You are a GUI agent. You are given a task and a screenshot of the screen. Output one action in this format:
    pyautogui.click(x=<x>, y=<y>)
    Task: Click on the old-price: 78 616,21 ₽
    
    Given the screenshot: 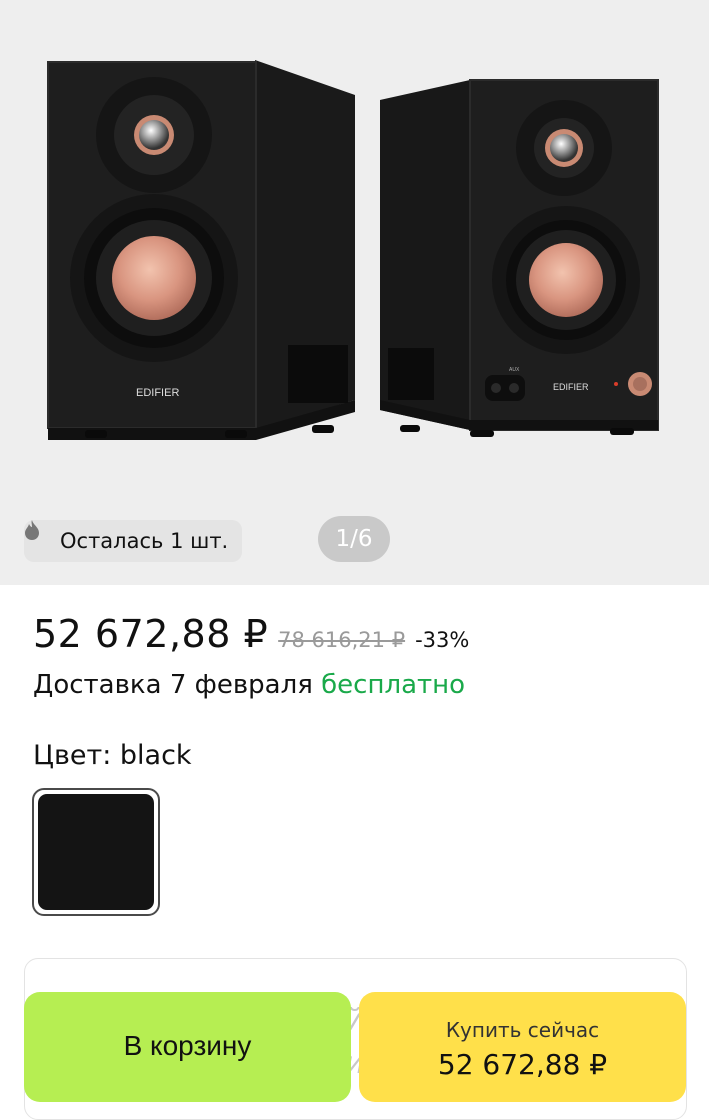 What is the action you would take?
    pyautogui.click(x=342, y=640)
    